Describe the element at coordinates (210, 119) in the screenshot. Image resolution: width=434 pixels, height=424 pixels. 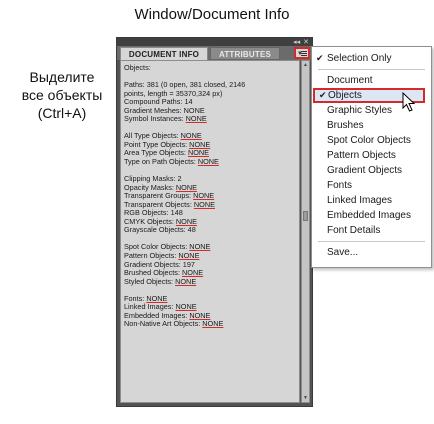
I see `info-line: Symbol Instances: NONE` at that location.